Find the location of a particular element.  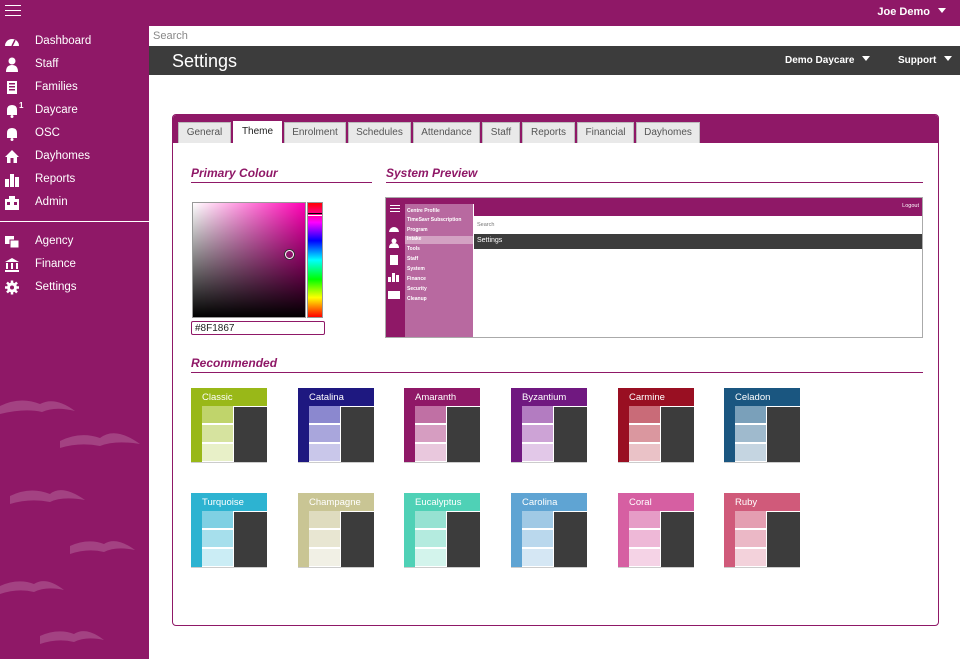

theme-swatch-coral: Coral is located at coordinates (656, 530).